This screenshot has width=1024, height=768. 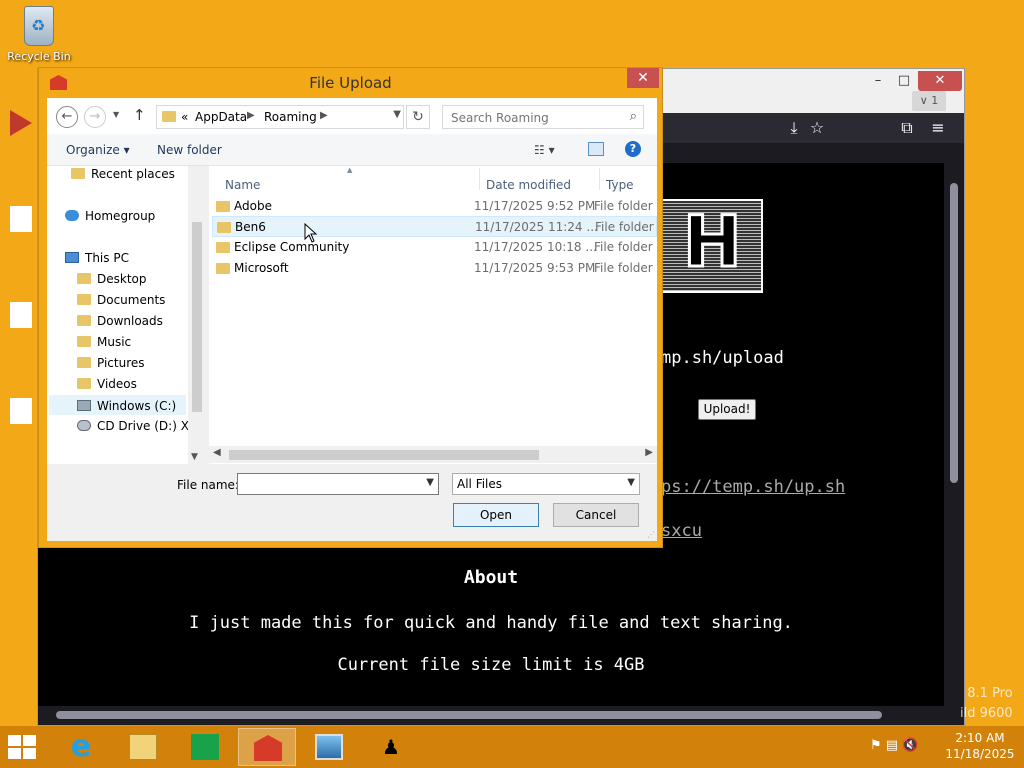 I want to click on resize-grip-icon: ⋰, so click(x=651, y=534).